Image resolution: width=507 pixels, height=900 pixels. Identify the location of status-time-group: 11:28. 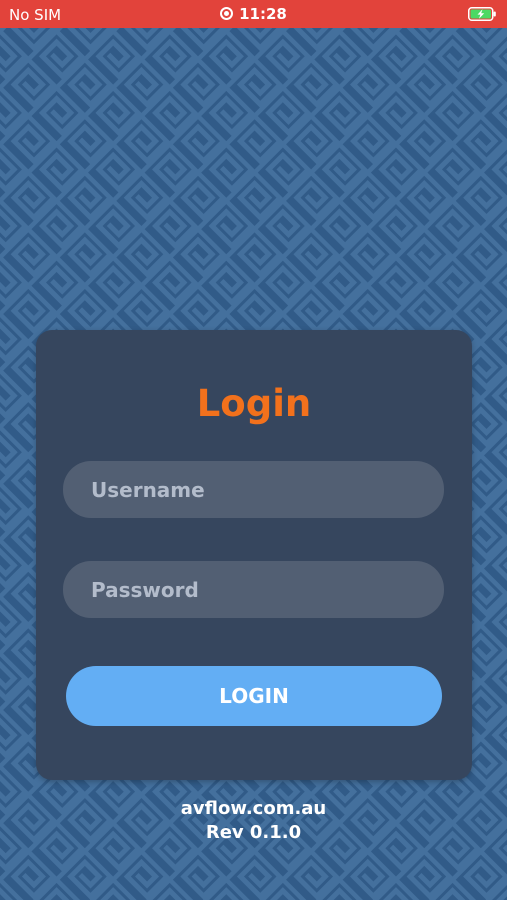
(253, 14).